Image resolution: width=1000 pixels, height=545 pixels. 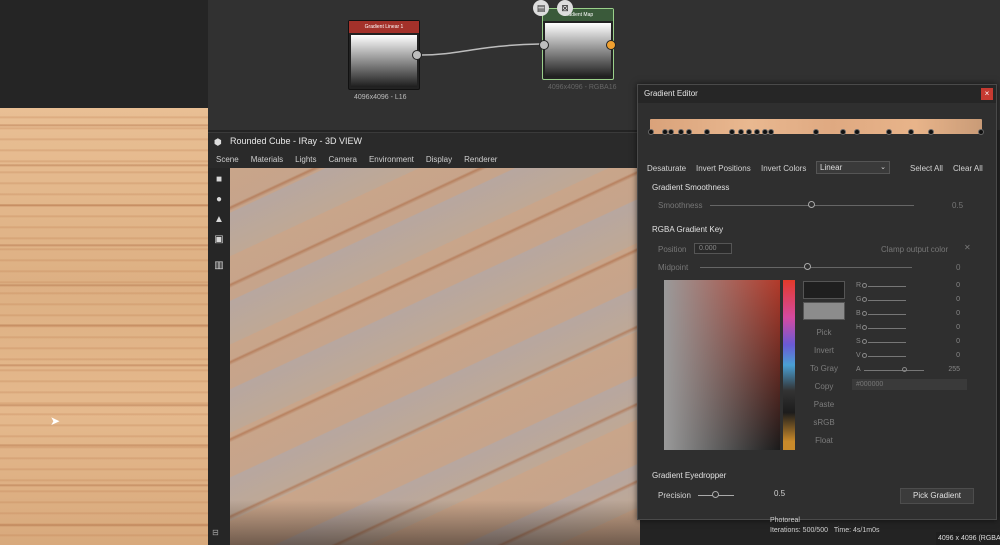 What do you see at coordinates (544, 45) in the screenshot?
I see `input-port` at bounding box center [544, 45].